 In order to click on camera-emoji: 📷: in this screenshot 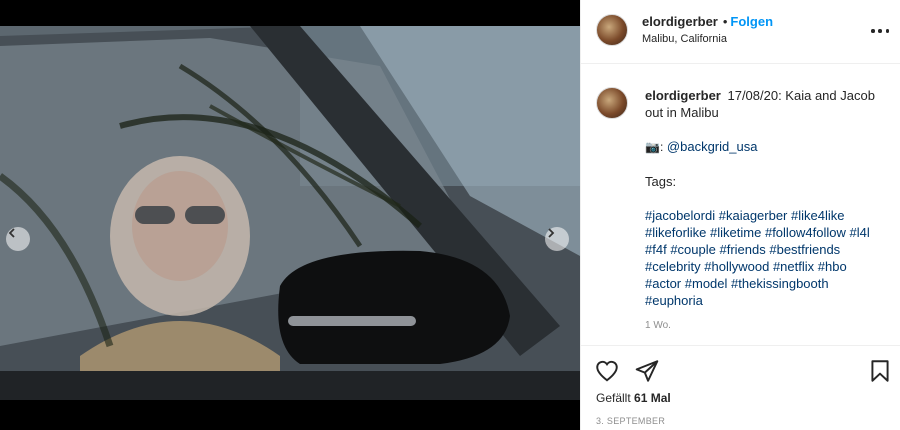, I will do `click(654, 147)`.